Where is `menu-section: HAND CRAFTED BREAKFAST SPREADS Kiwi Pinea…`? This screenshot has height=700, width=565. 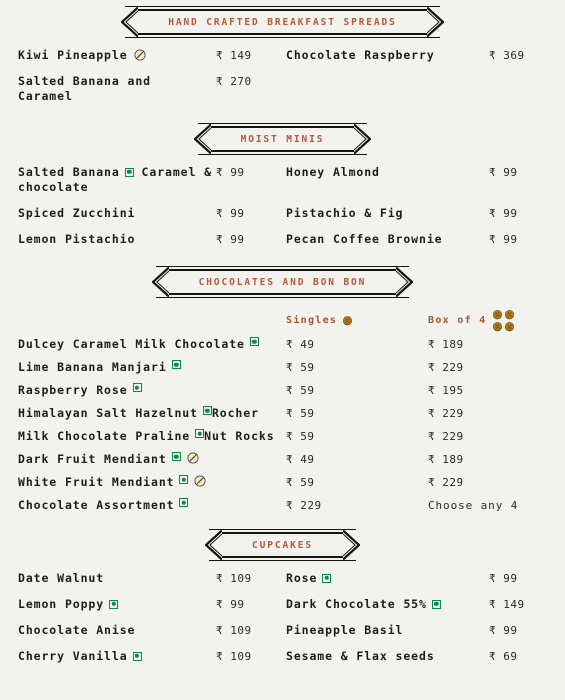
menu-section: HAND CRAFTED BREAKFAST SPREADS Kiwi Pinea… is located at coordinates (282, 52).